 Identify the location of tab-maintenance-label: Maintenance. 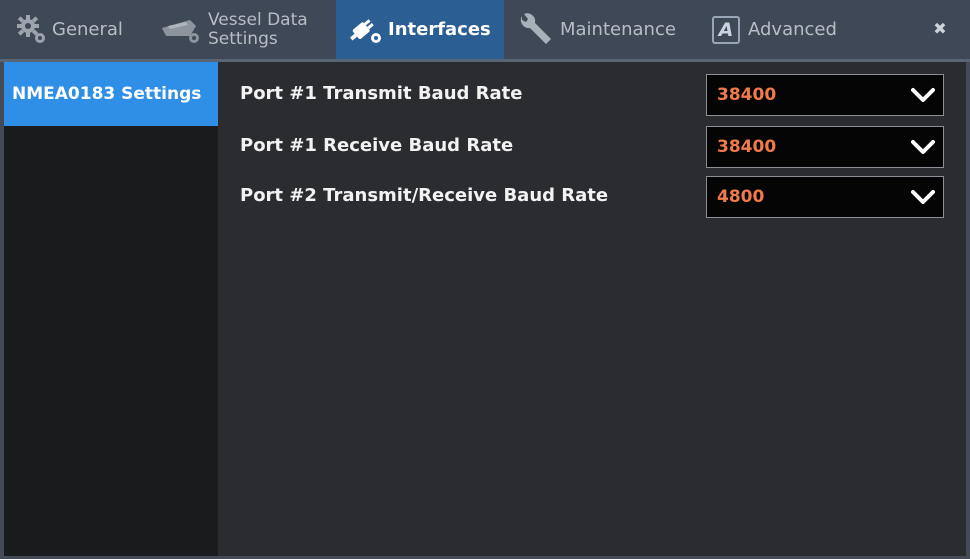
(618, 29).